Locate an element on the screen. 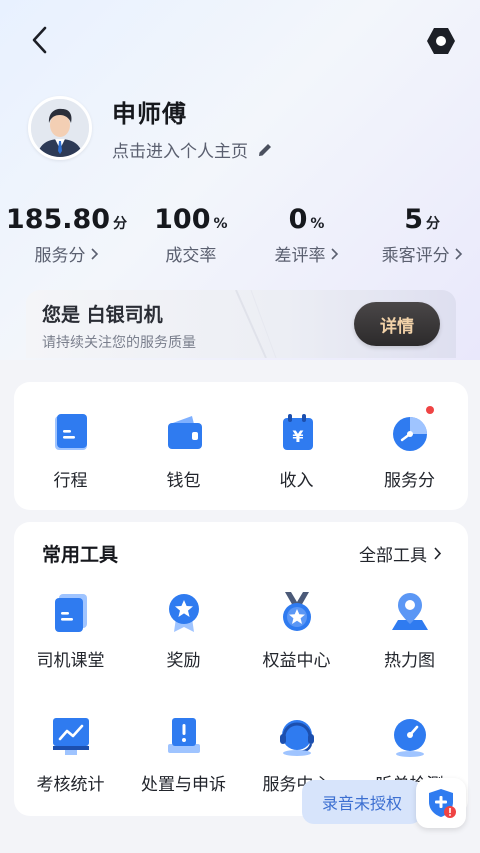 The image size is (480, 853). main-actions-card: 行程 钱包 ¥ 收入 服务分 is located at coordinates (241, 446).